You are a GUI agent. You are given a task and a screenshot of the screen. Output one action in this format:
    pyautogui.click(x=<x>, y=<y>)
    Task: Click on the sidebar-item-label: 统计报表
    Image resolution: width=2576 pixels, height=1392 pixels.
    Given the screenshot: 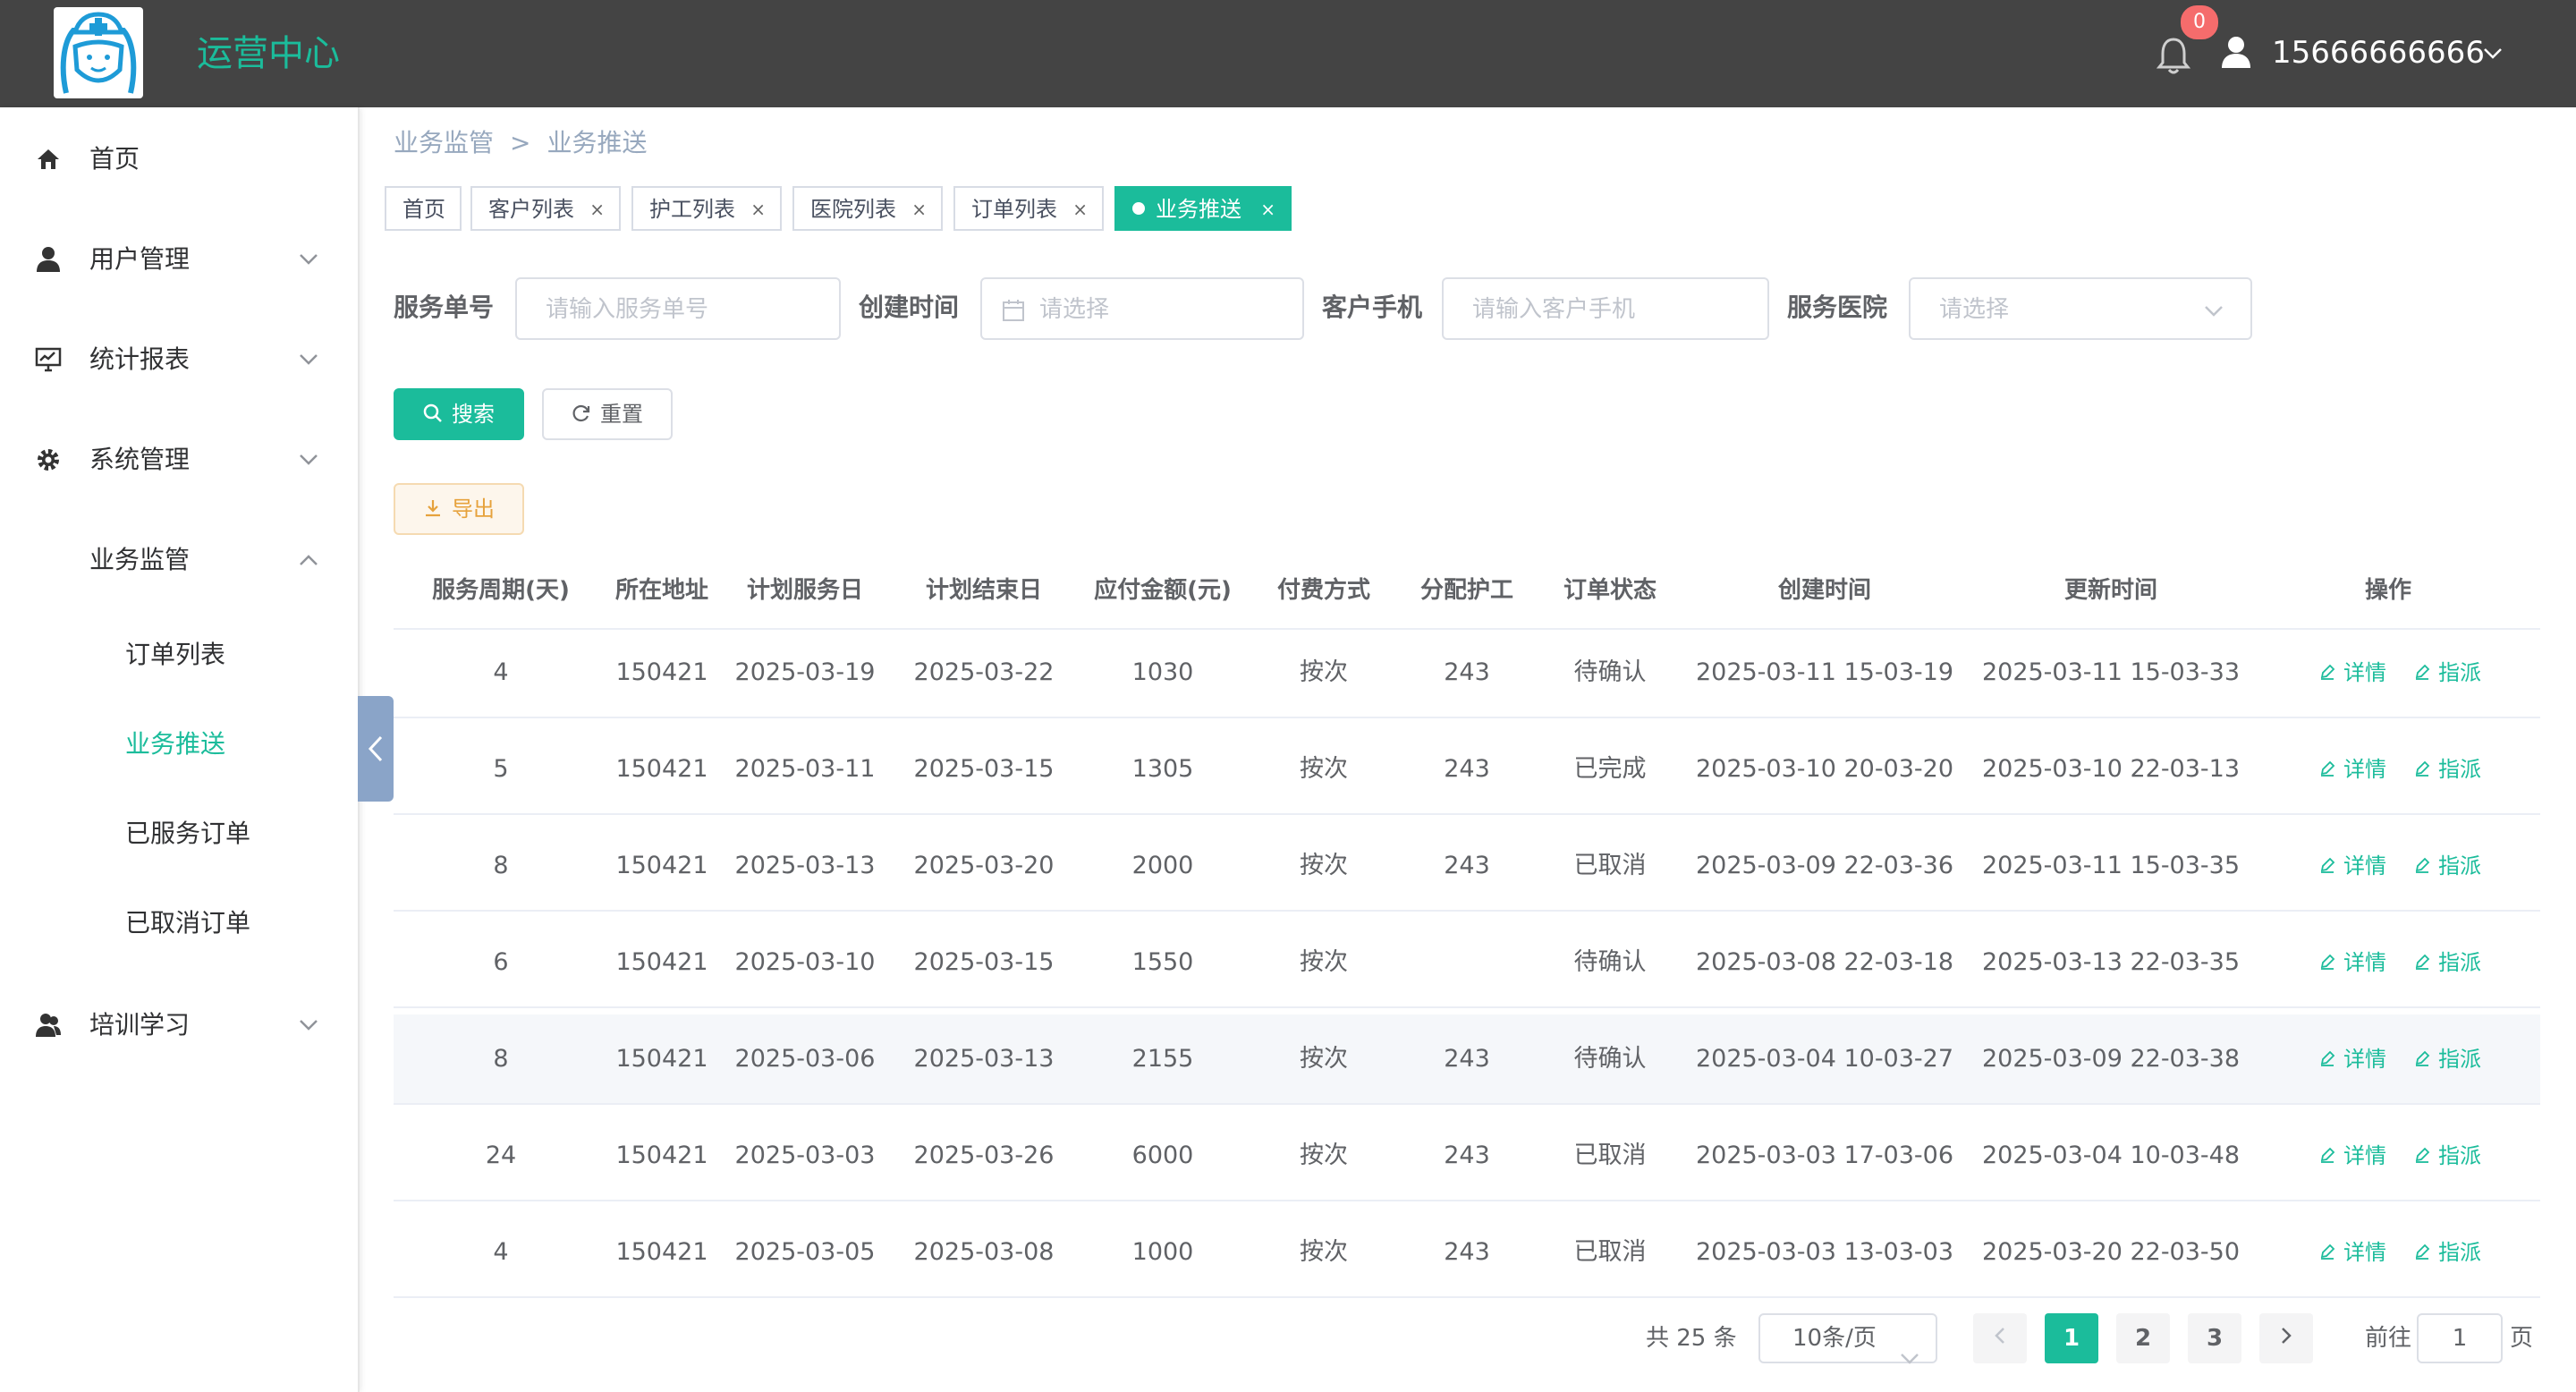 What is the action you would take?
    pyautogui.click(x=140, y=359)
    